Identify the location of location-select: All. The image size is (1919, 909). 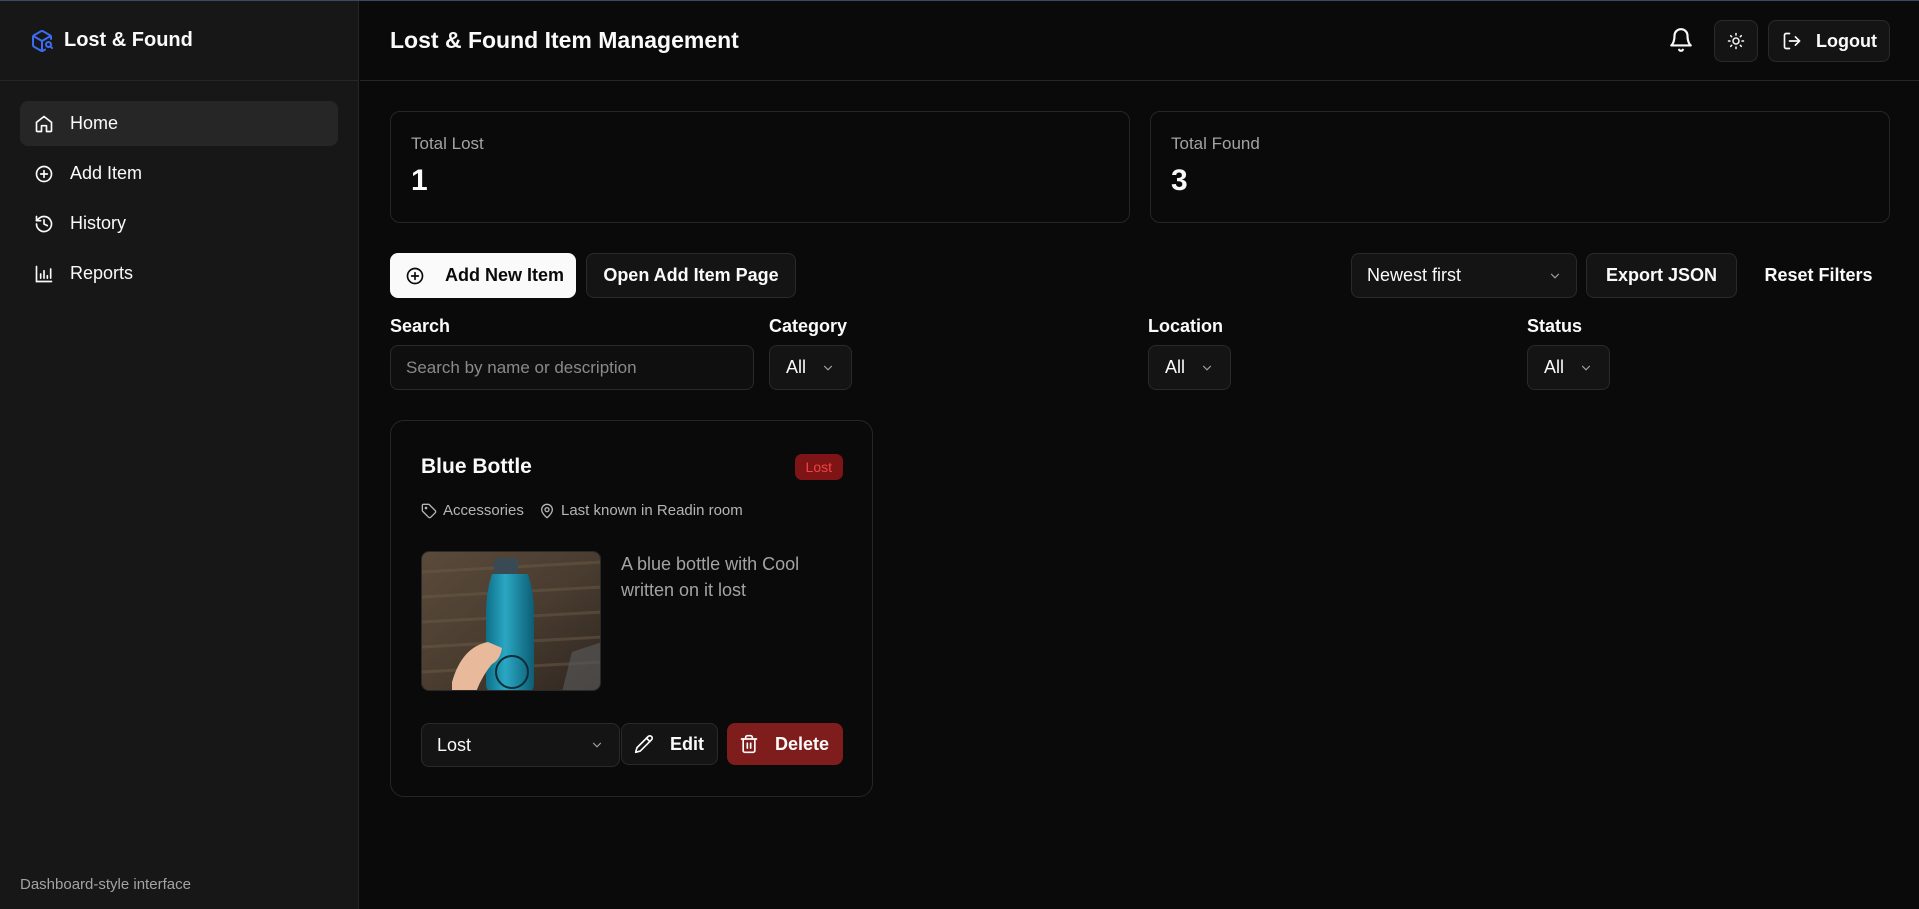
(1189, 367).